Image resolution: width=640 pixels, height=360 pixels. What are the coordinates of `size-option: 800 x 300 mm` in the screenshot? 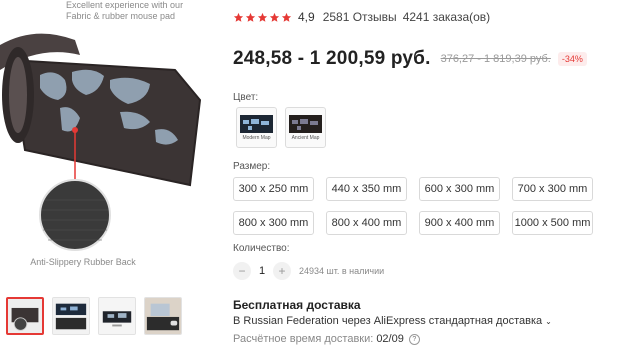 It's located at (273, 223).